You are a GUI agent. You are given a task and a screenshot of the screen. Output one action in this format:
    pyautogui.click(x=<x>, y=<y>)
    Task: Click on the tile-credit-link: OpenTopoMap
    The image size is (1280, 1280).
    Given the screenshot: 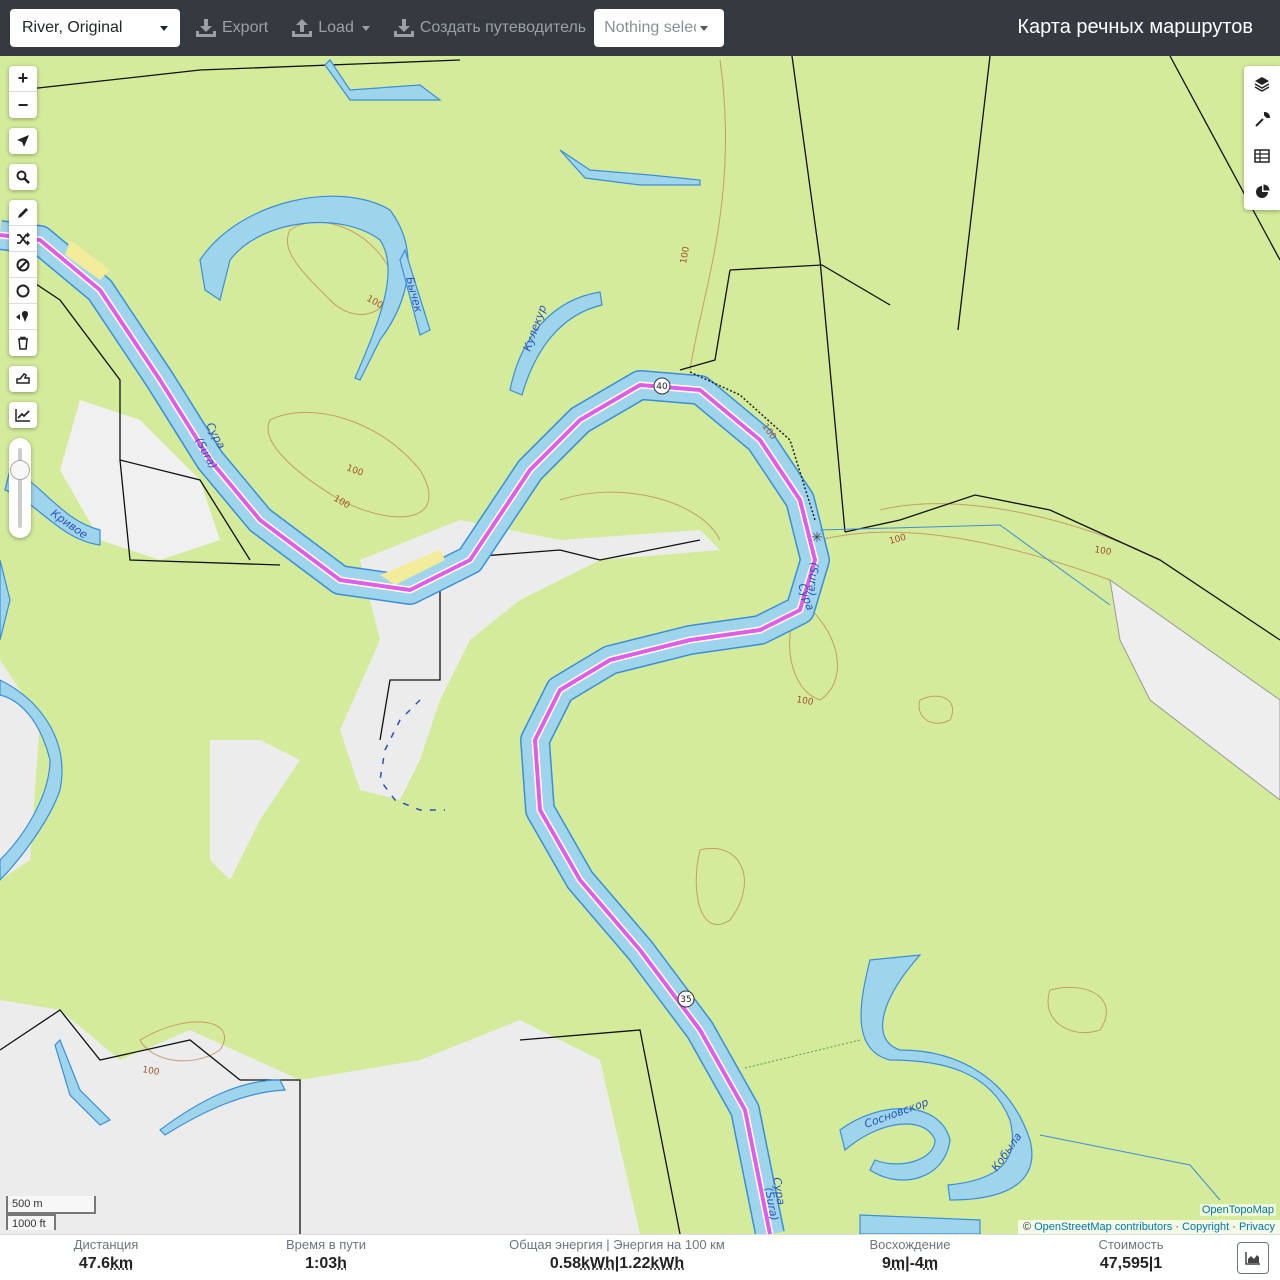 What is the action you would take?
    pyautogui.click(x=1237, y=1210)
    